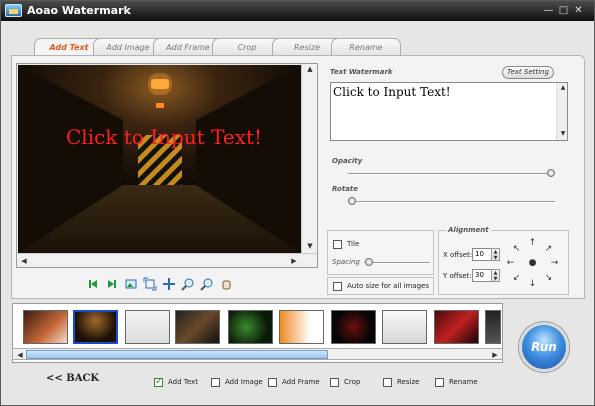  Describe the element at coordinates (516, 249) in the screenshot. I see `align-top-left-icon: ↖` at that location.